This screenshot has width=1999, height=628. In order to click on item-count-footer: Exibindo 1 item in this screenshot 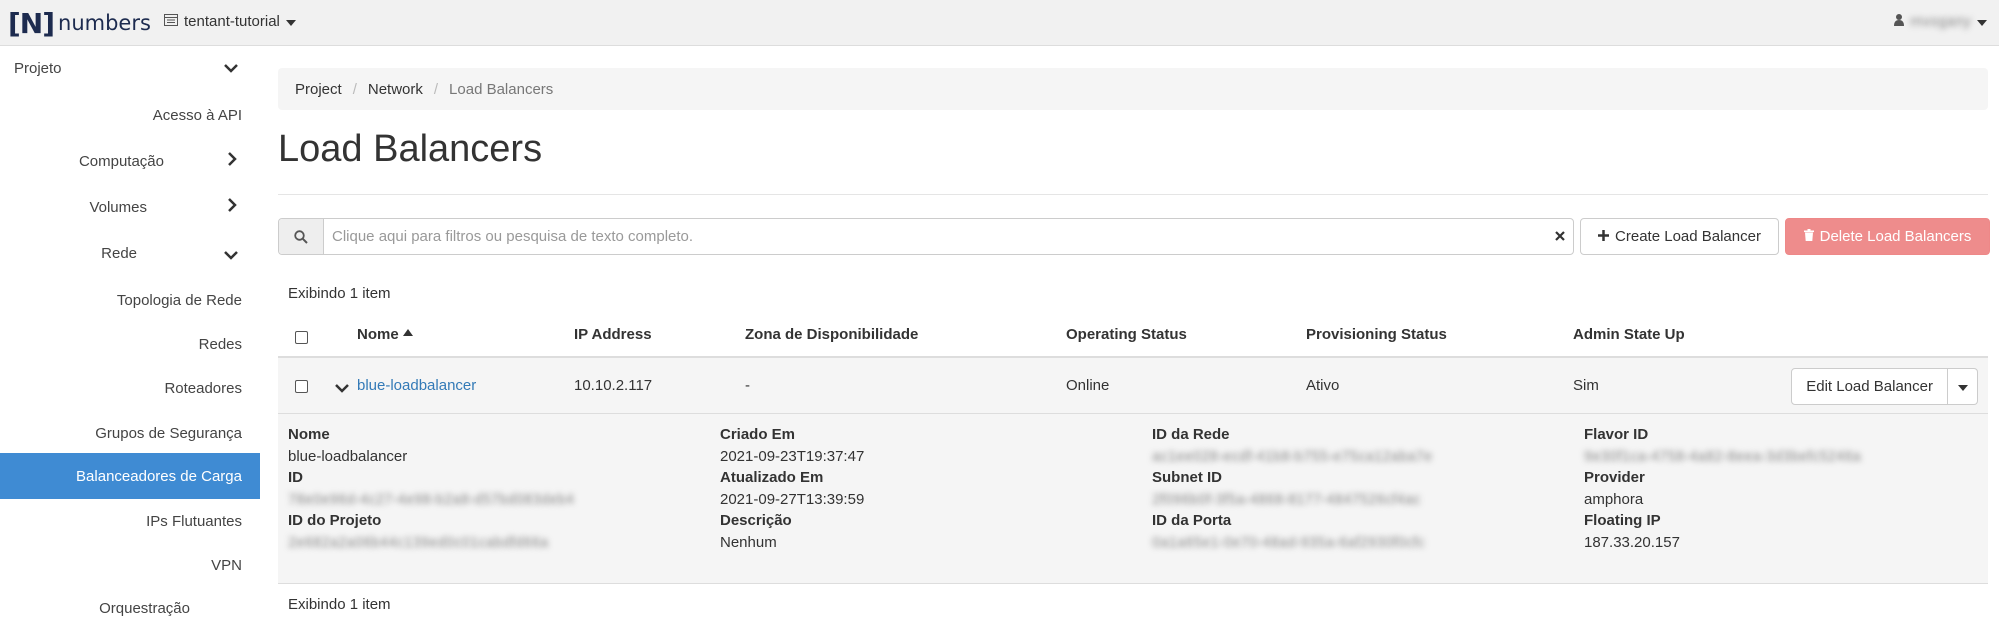, I will do `click(339, 604)`.